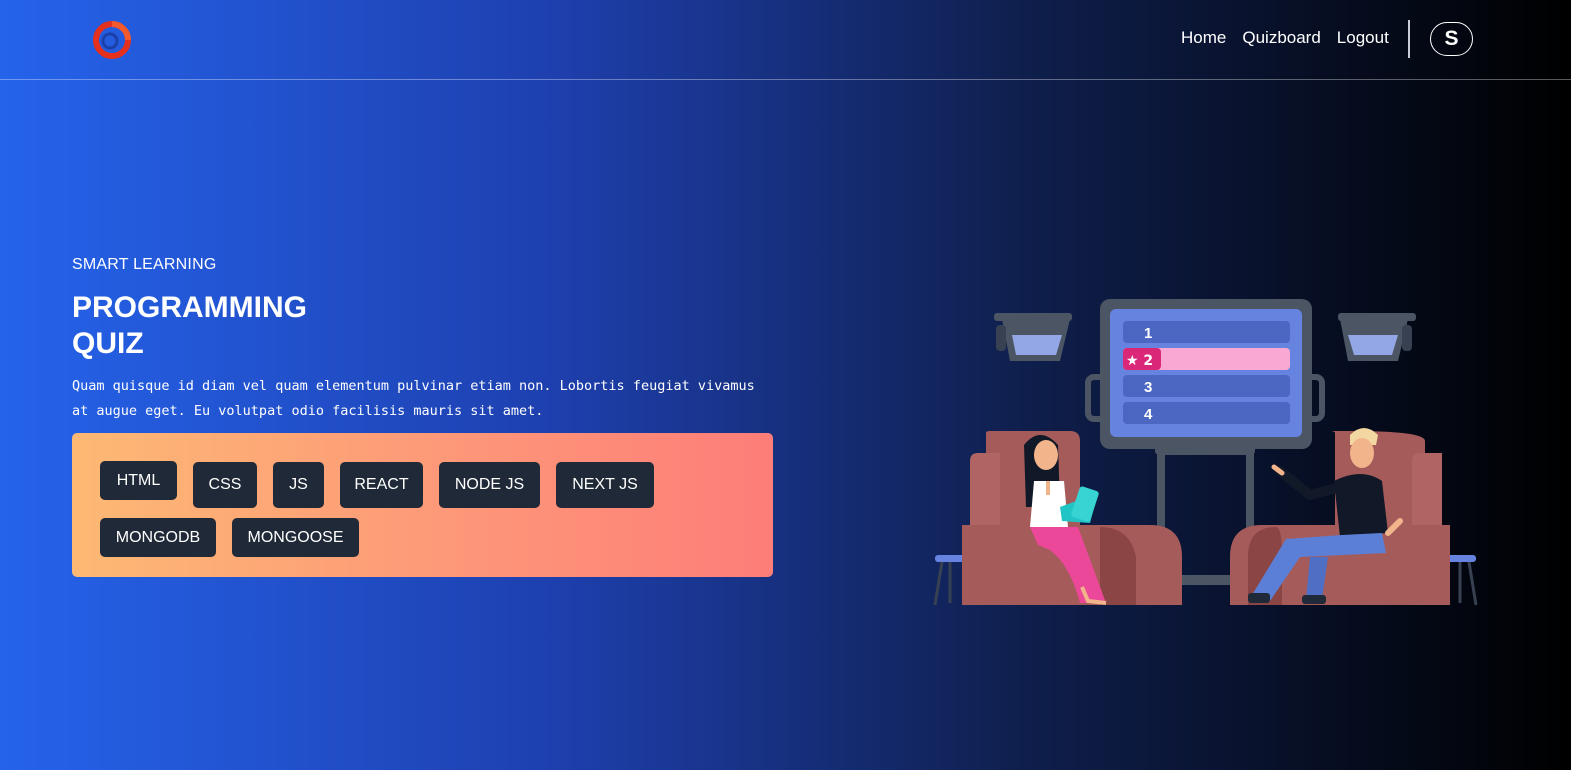 This screenshot has height=770, width=1571. What do you see at coordinates (489, 485) in the screenshot?
I see `tag-node-js: NODE JS` at bounding box center [489, 485].